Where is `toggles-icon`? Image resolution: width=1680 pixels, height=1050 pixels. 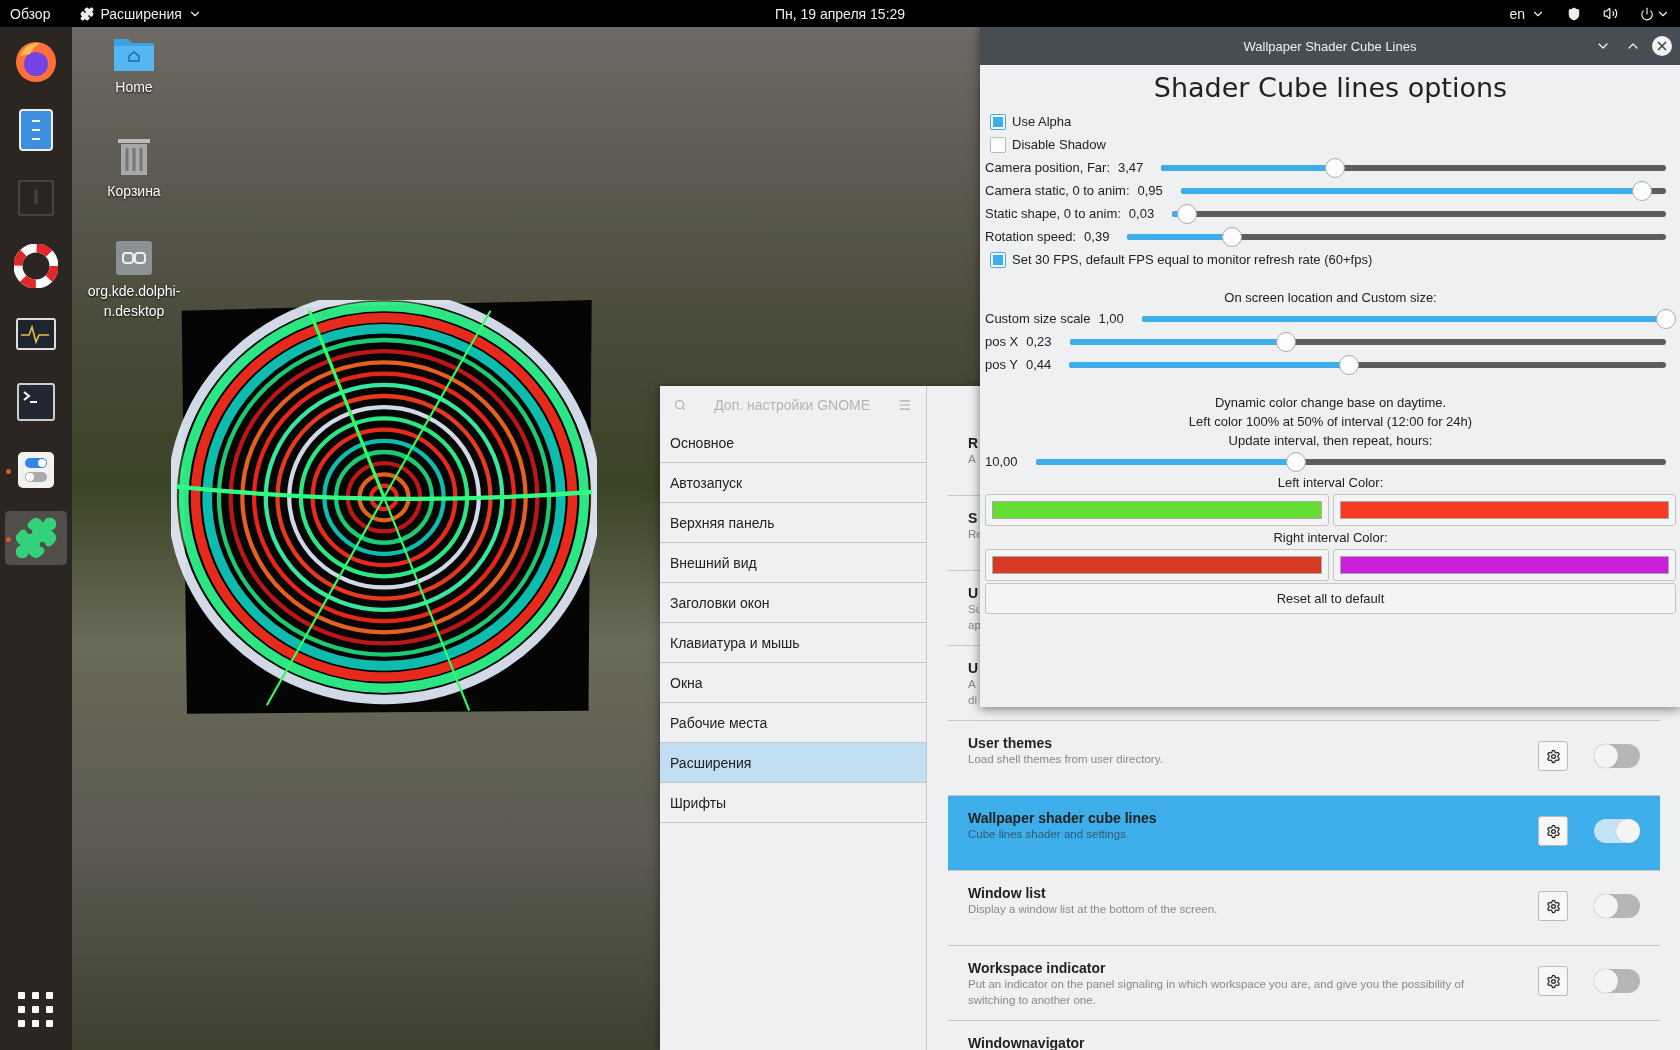 toggles-icon is located at coordinates (36, 470).